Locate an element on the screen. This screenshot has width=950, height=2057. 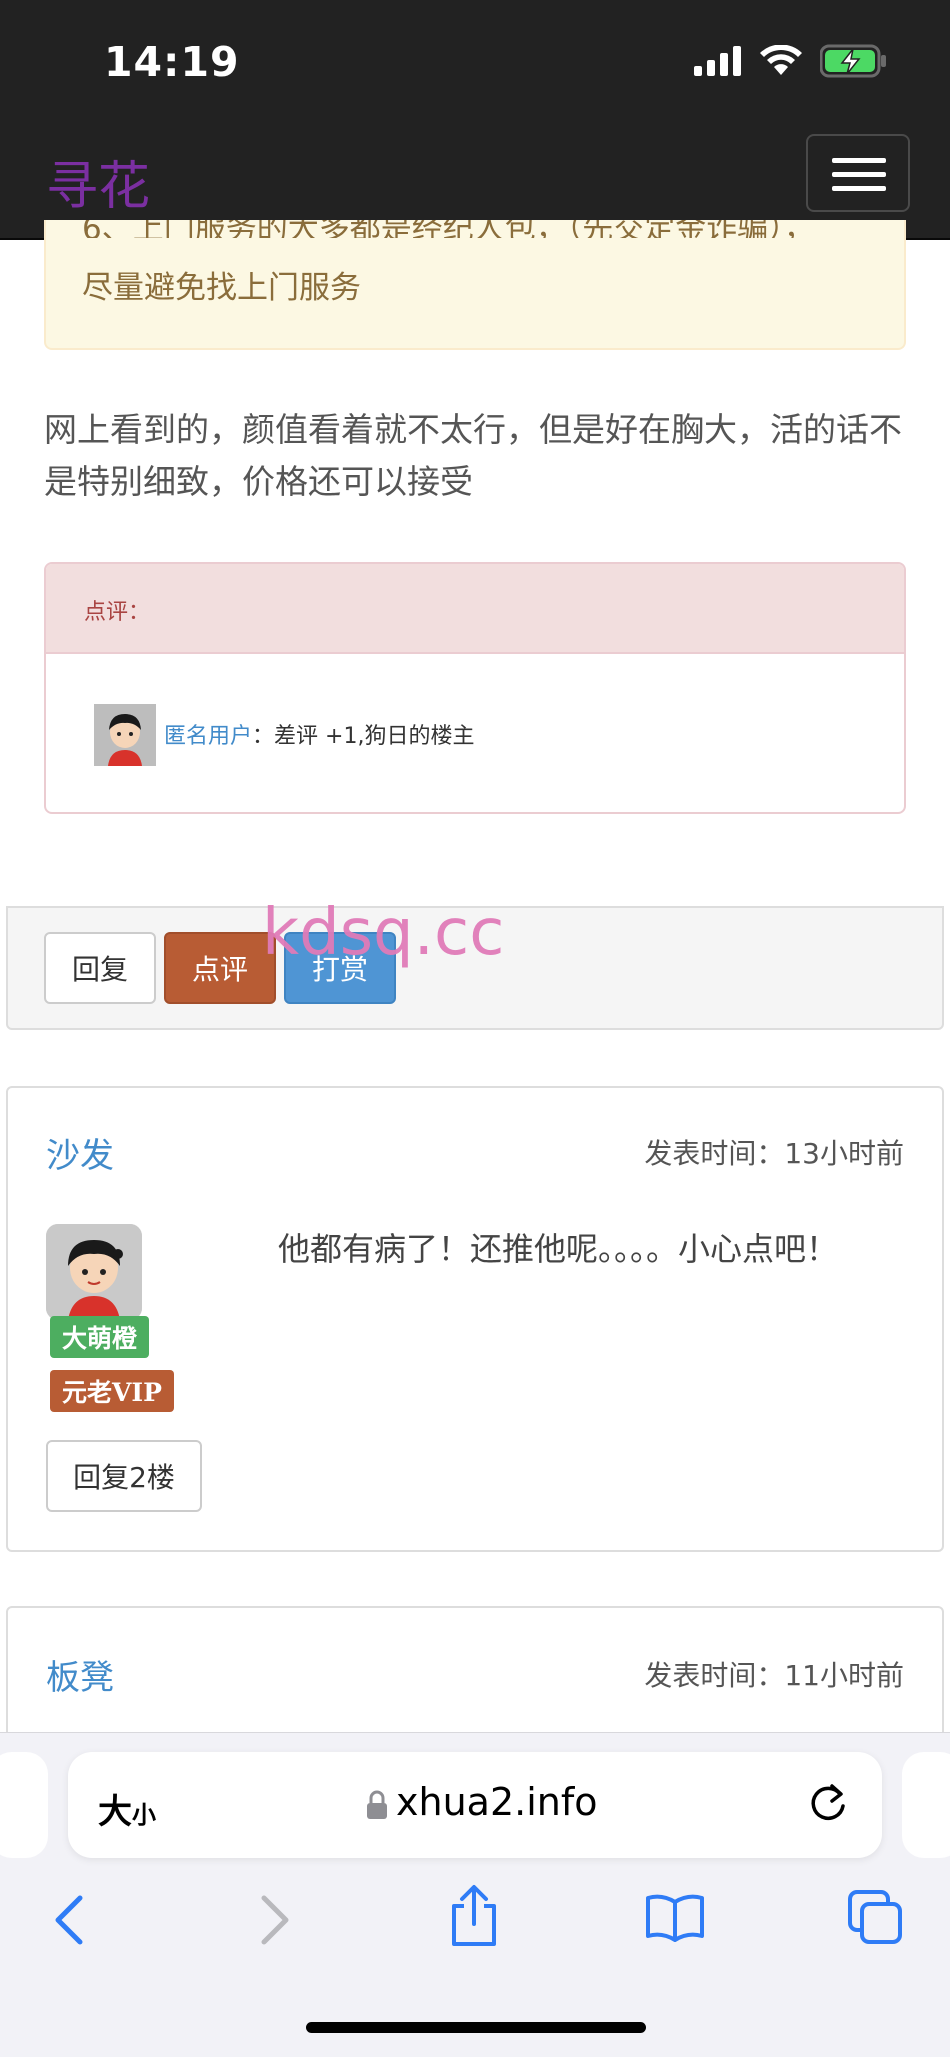
floor-name: 板凳 is located at coordinates (80, 1678).